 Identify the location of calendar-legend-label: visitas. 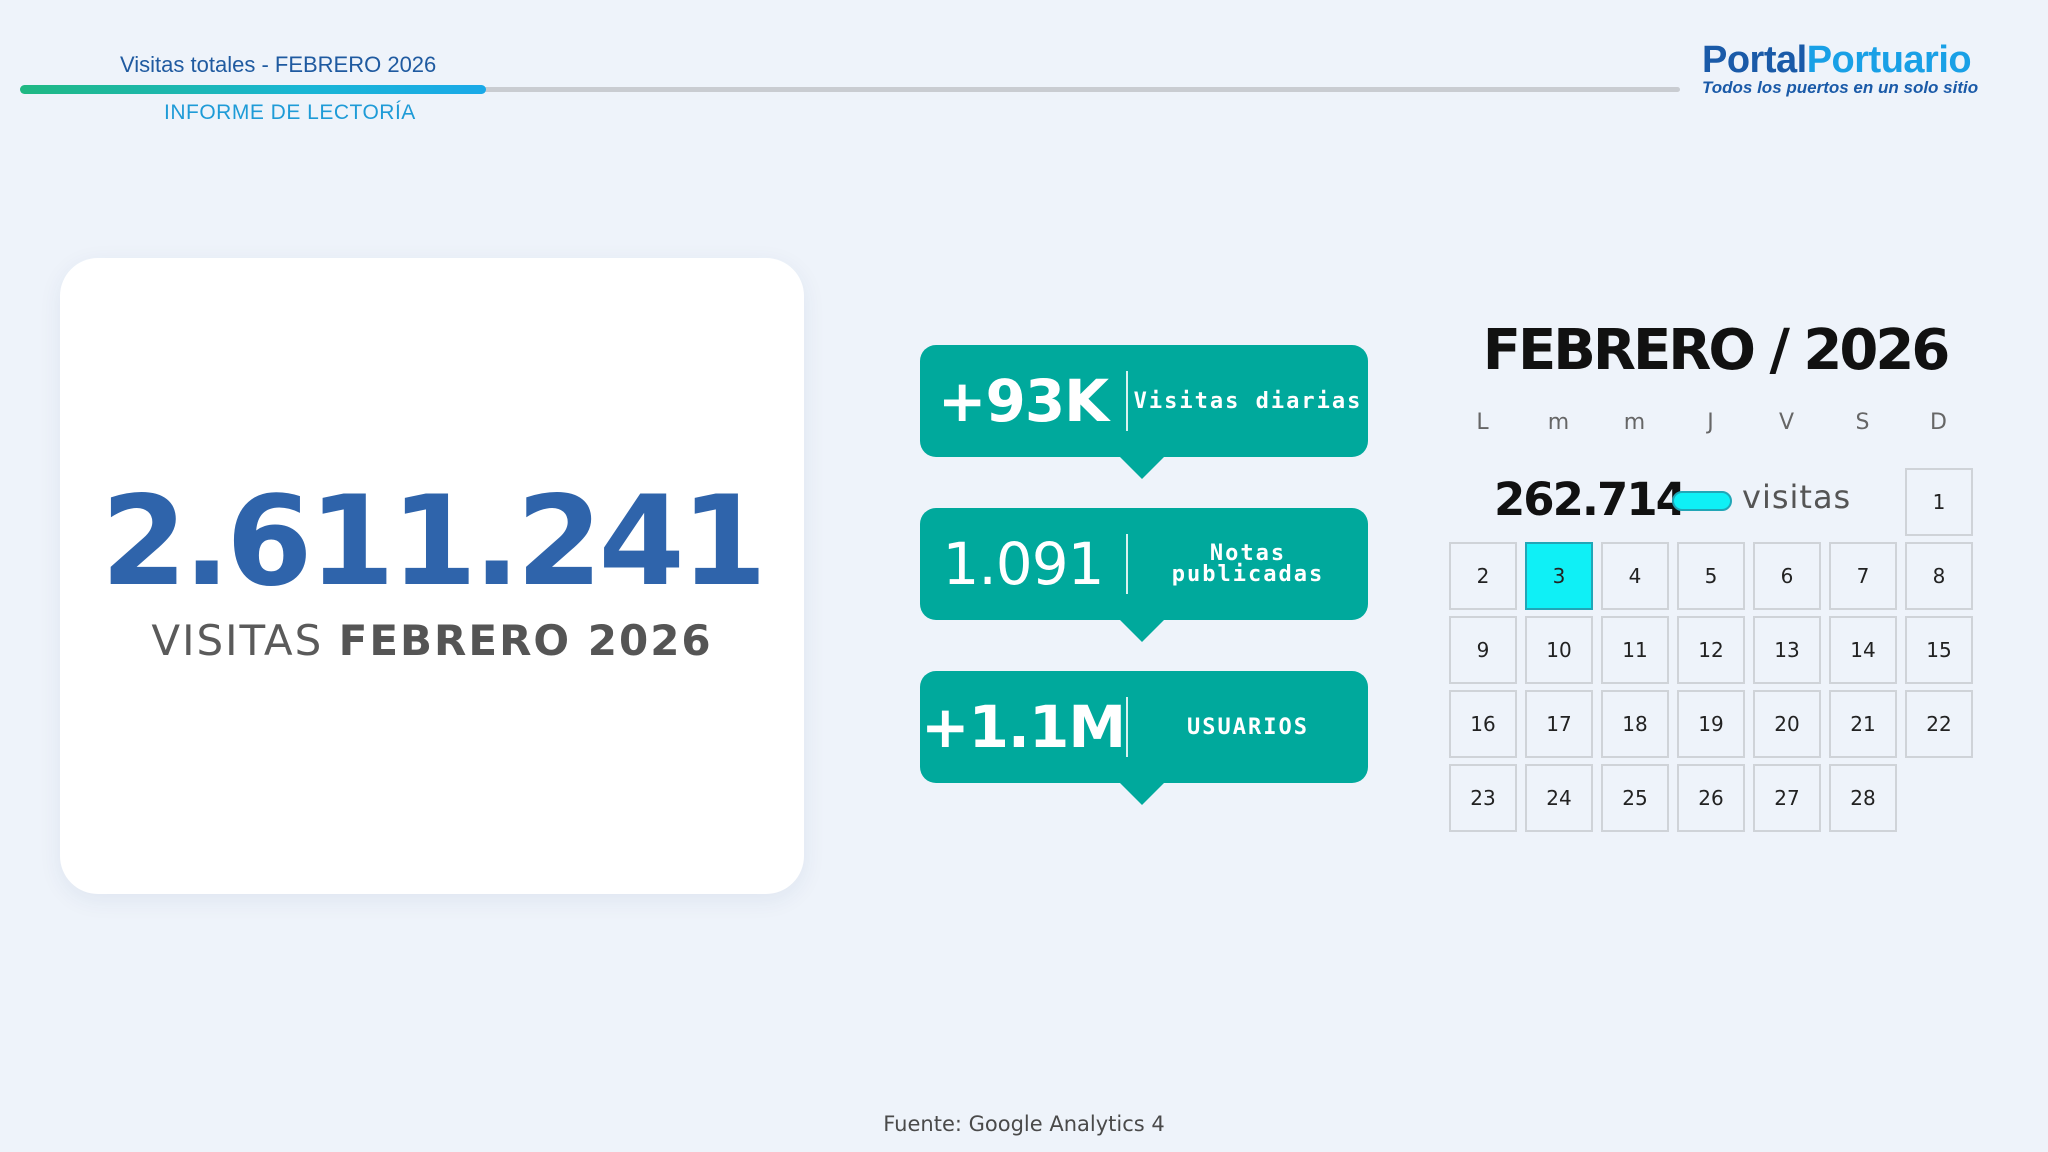
(1797, 497).